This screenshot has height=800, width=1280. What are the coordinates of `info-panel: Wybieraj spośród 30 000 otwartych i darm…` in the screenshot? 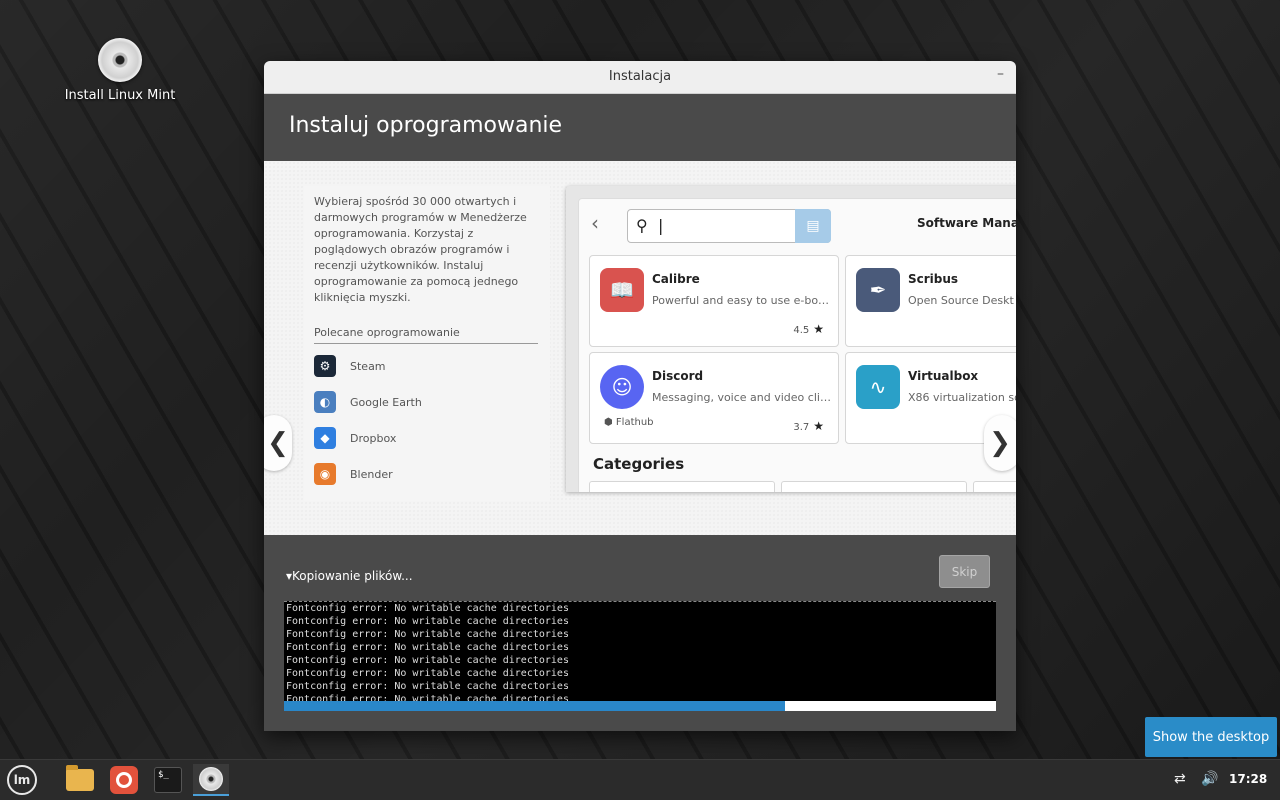 It's located at (427, 343).